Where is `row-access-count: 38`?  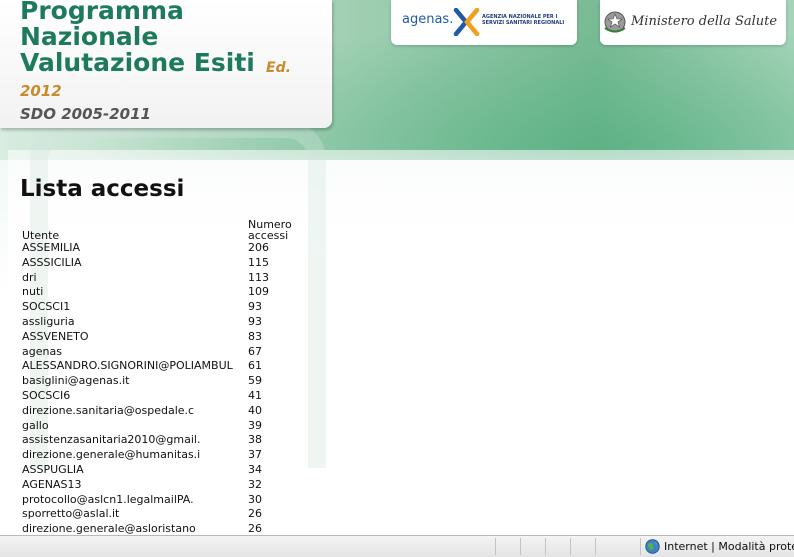
row-access-count: 38 is located at coordinates (255, 440).